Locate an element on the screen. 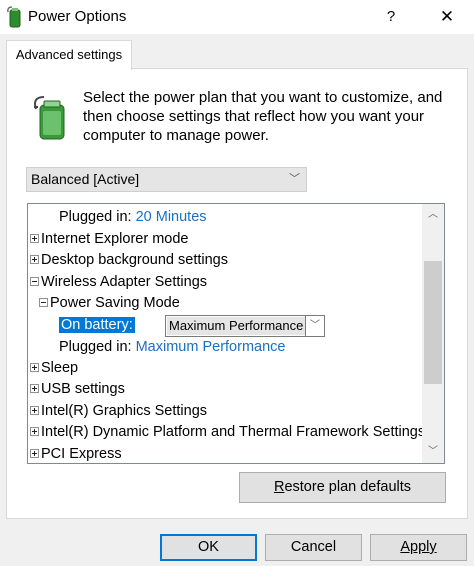 This screenshot has width=474, height=566. apply-button: Apply is located at coordinates (418, 547).